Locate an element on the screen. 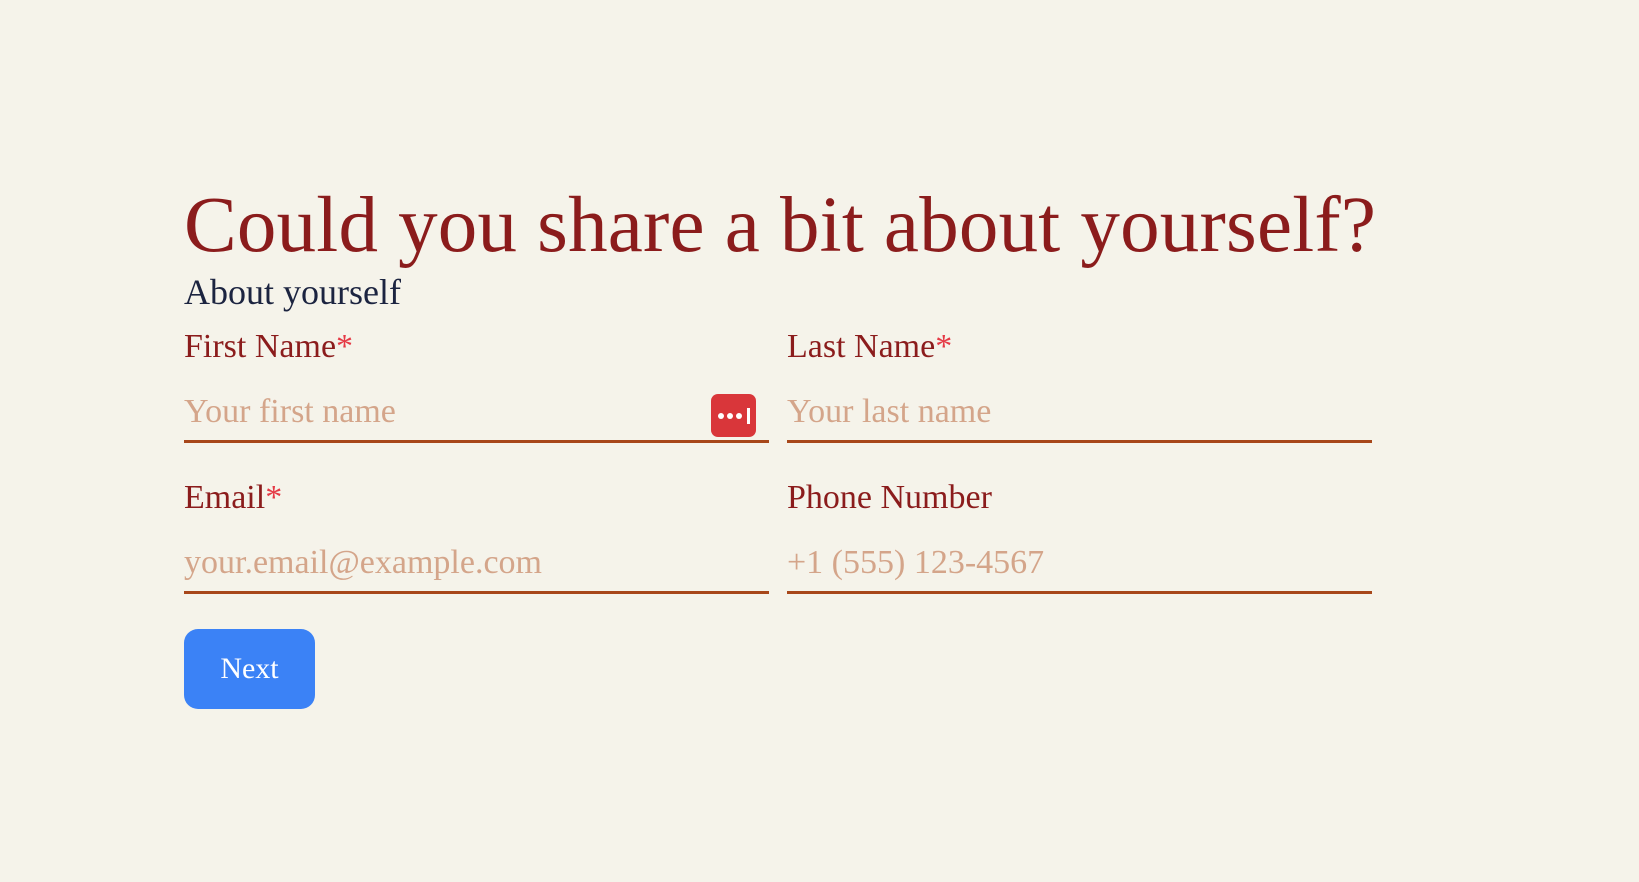  last-name-label: Last Name* is located at coordinates (1079, 347).